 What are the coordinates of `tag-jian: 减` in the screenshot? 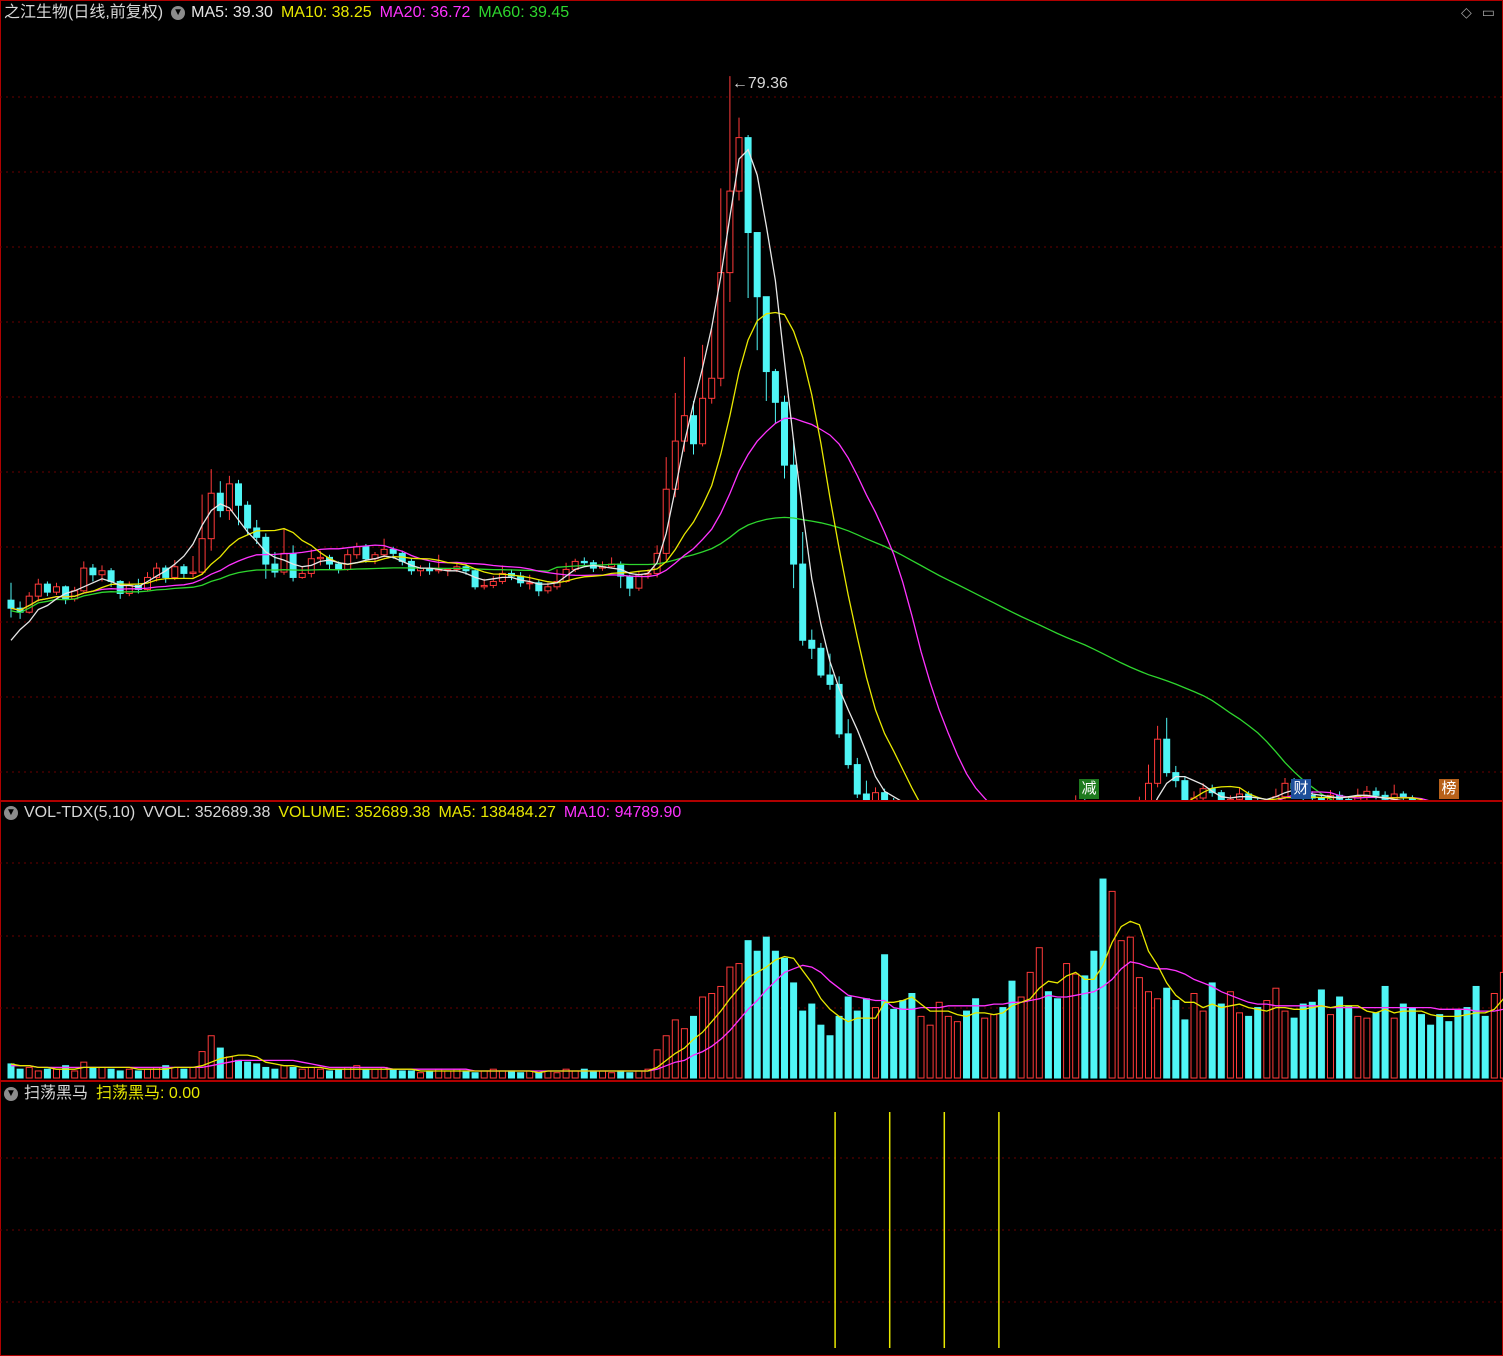 It's located at (1089, 789).